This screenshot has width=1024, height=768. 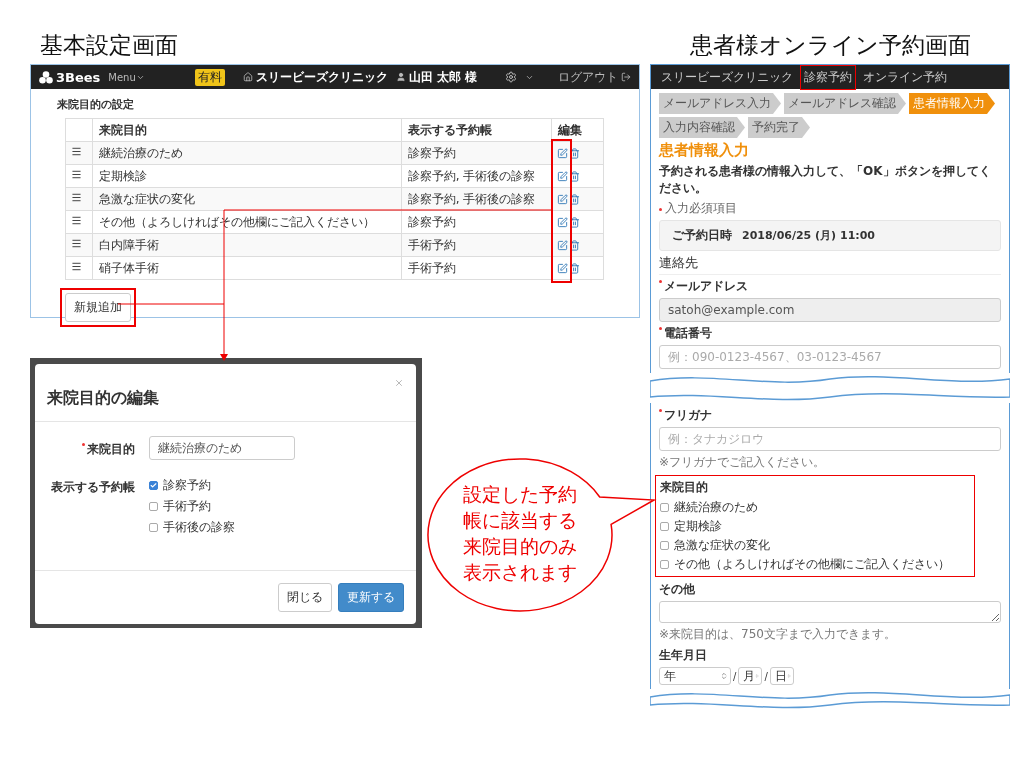 I want to click on nav-link: 診察予約, so click(x=828, y=77).